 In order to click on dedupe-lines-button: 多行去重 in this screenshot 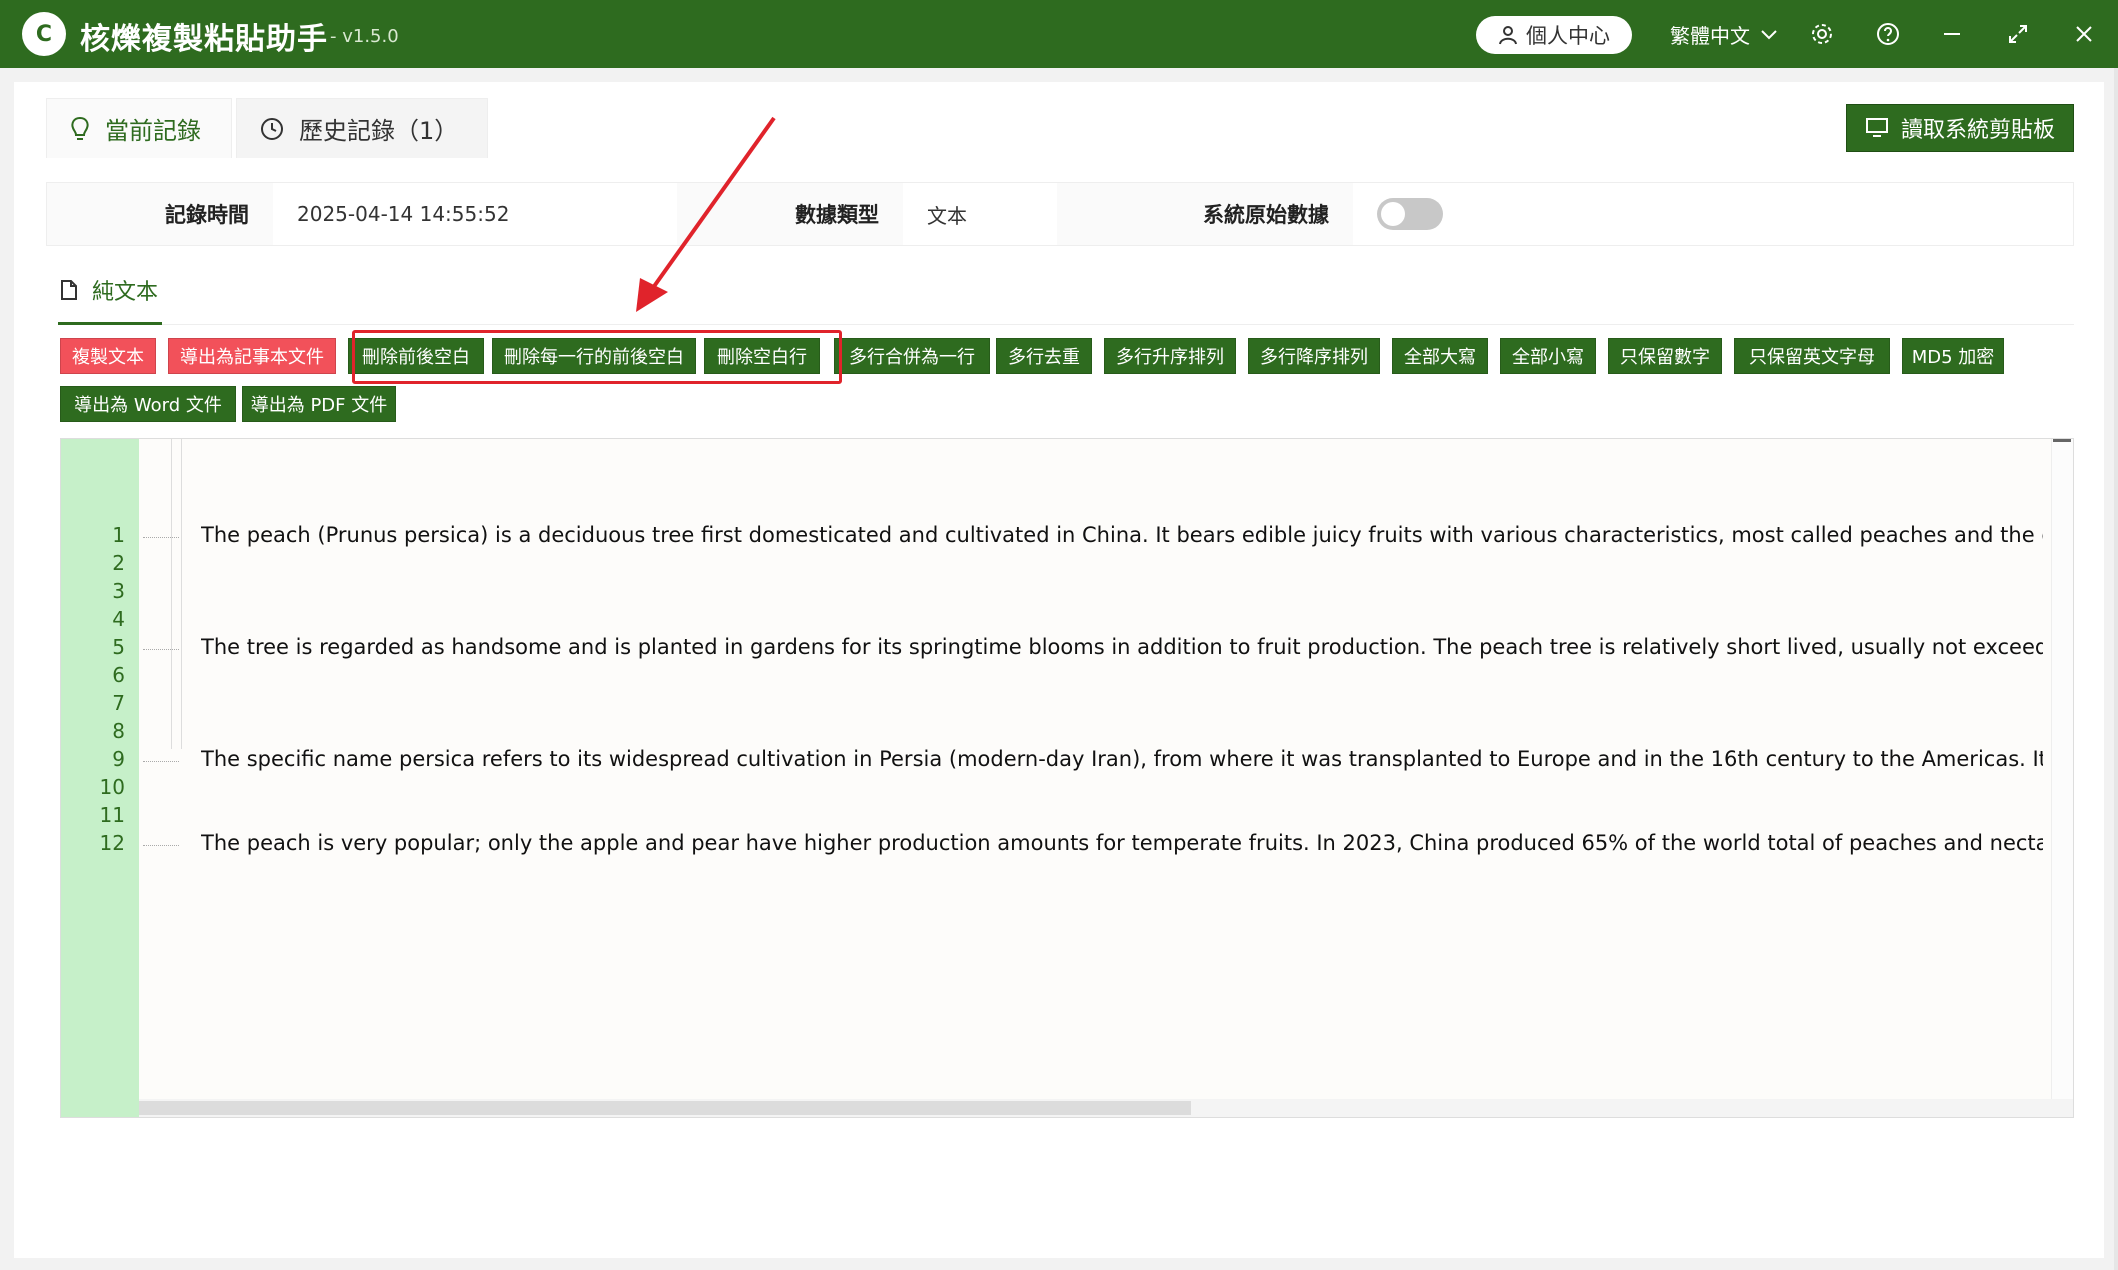, I will do `click(1044, 356)`.